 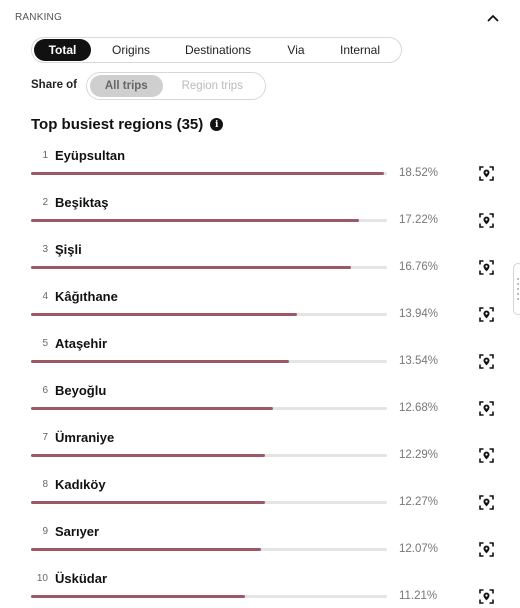 I want to click on region-row: 7 Ümraniye 12.29%, so click(x=260, y=449).